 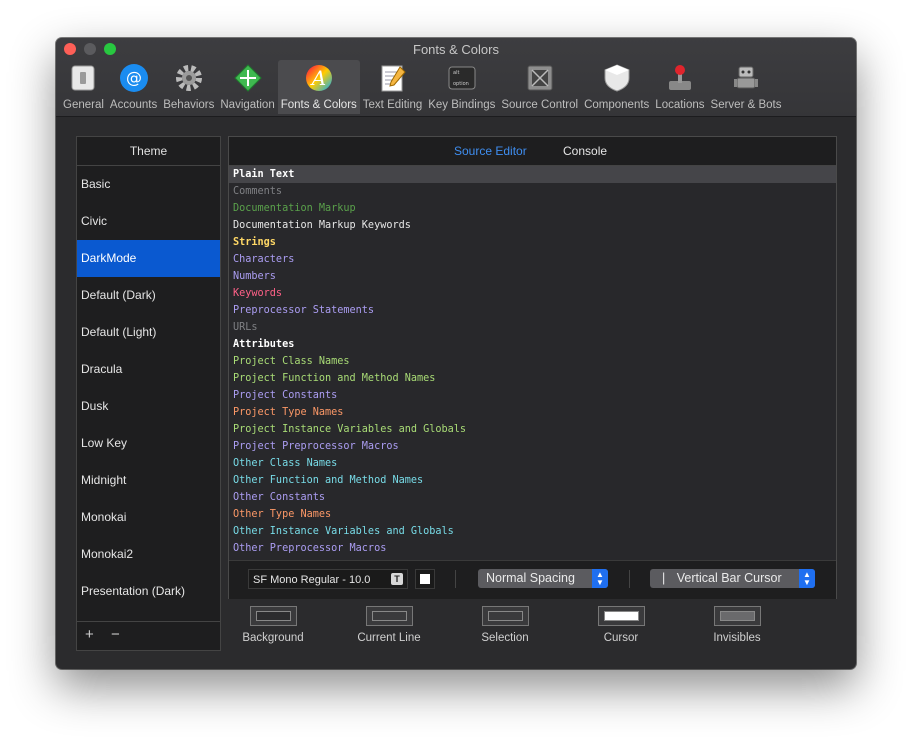 I want to click on toolbar-key-bindings: alt option Key Bindings, so click(x=461, y=87).